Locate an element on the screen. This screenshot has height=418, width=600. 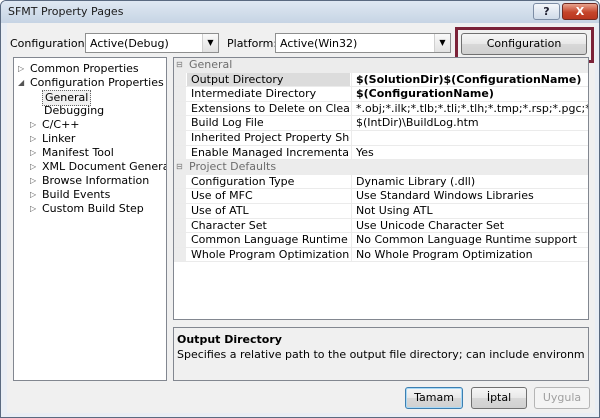
cancel-button: İptal is located at coordinates (499, 398).